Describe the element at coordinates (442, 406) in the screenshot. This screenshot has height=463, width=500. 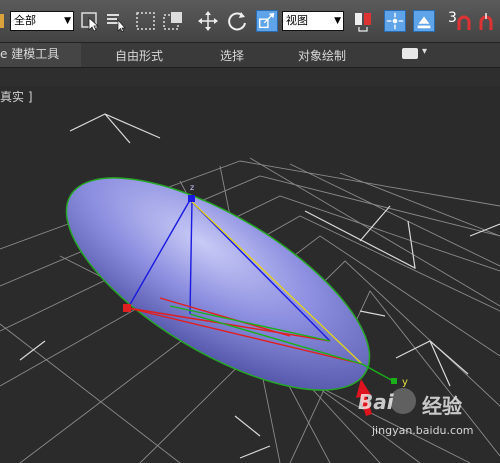
I see `watermark-brand2: 经验` at that location.